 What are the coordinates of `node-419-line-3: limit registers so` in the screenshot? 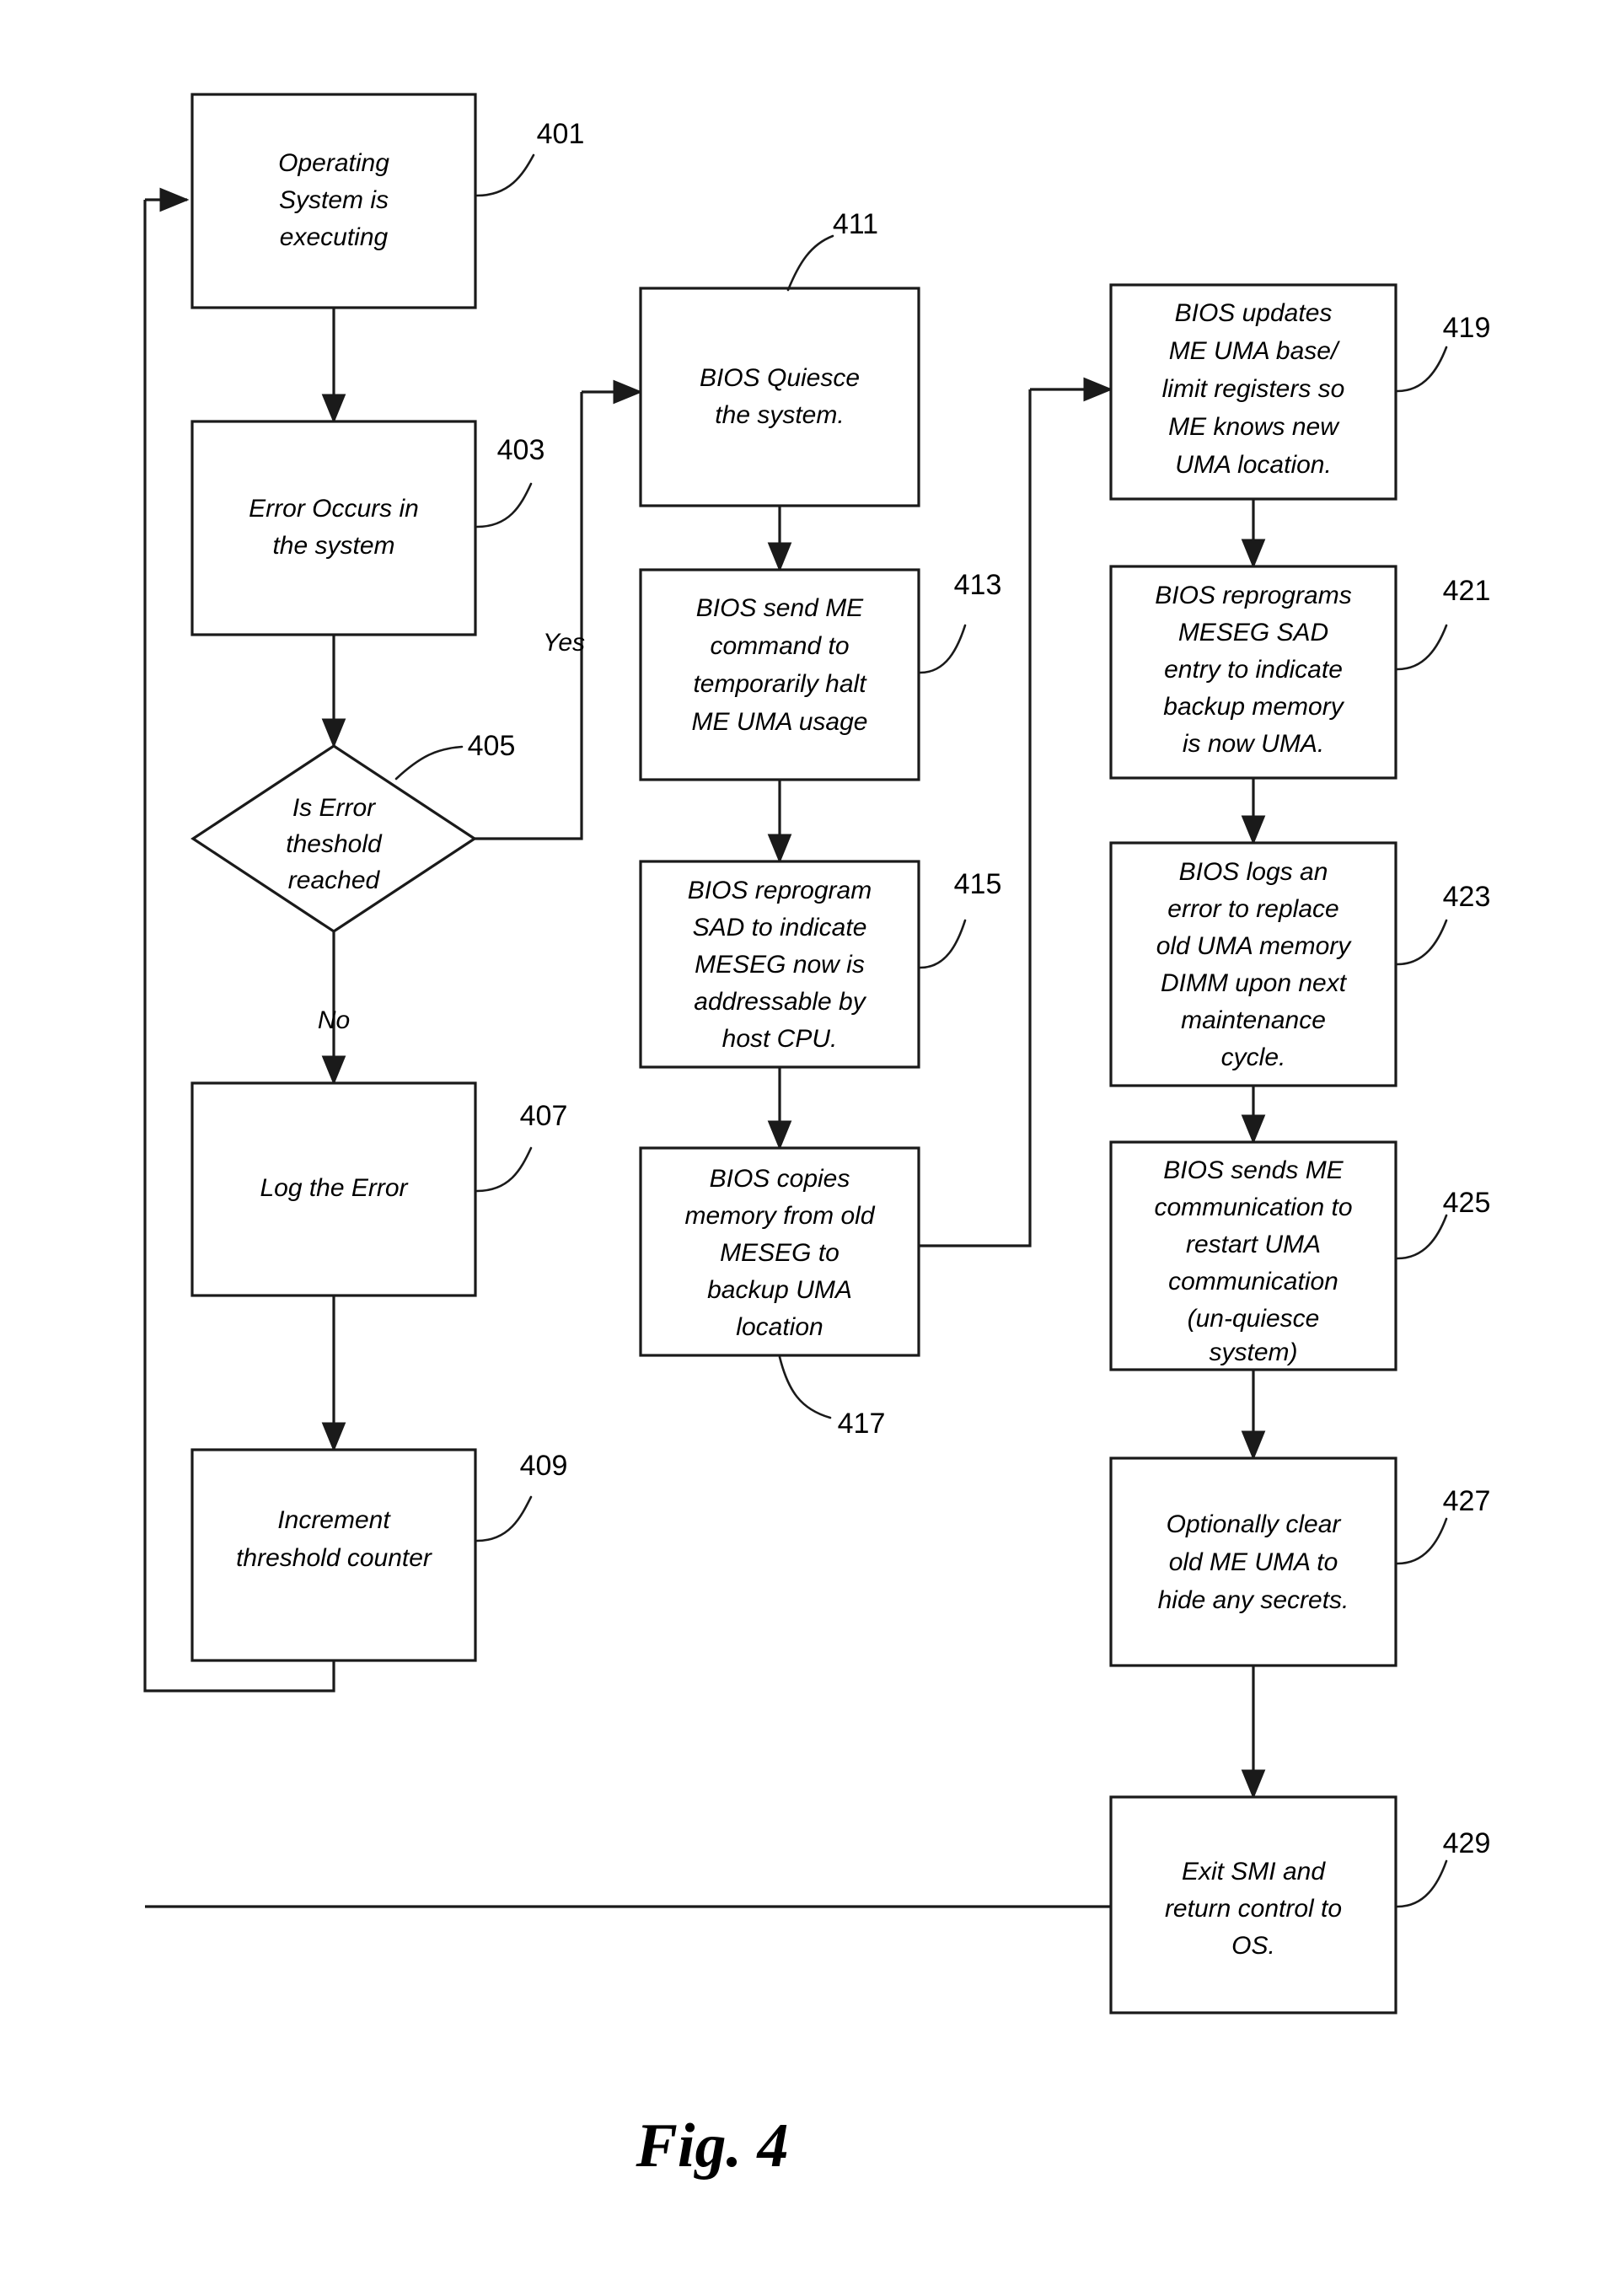 It's located at (1253, 389).